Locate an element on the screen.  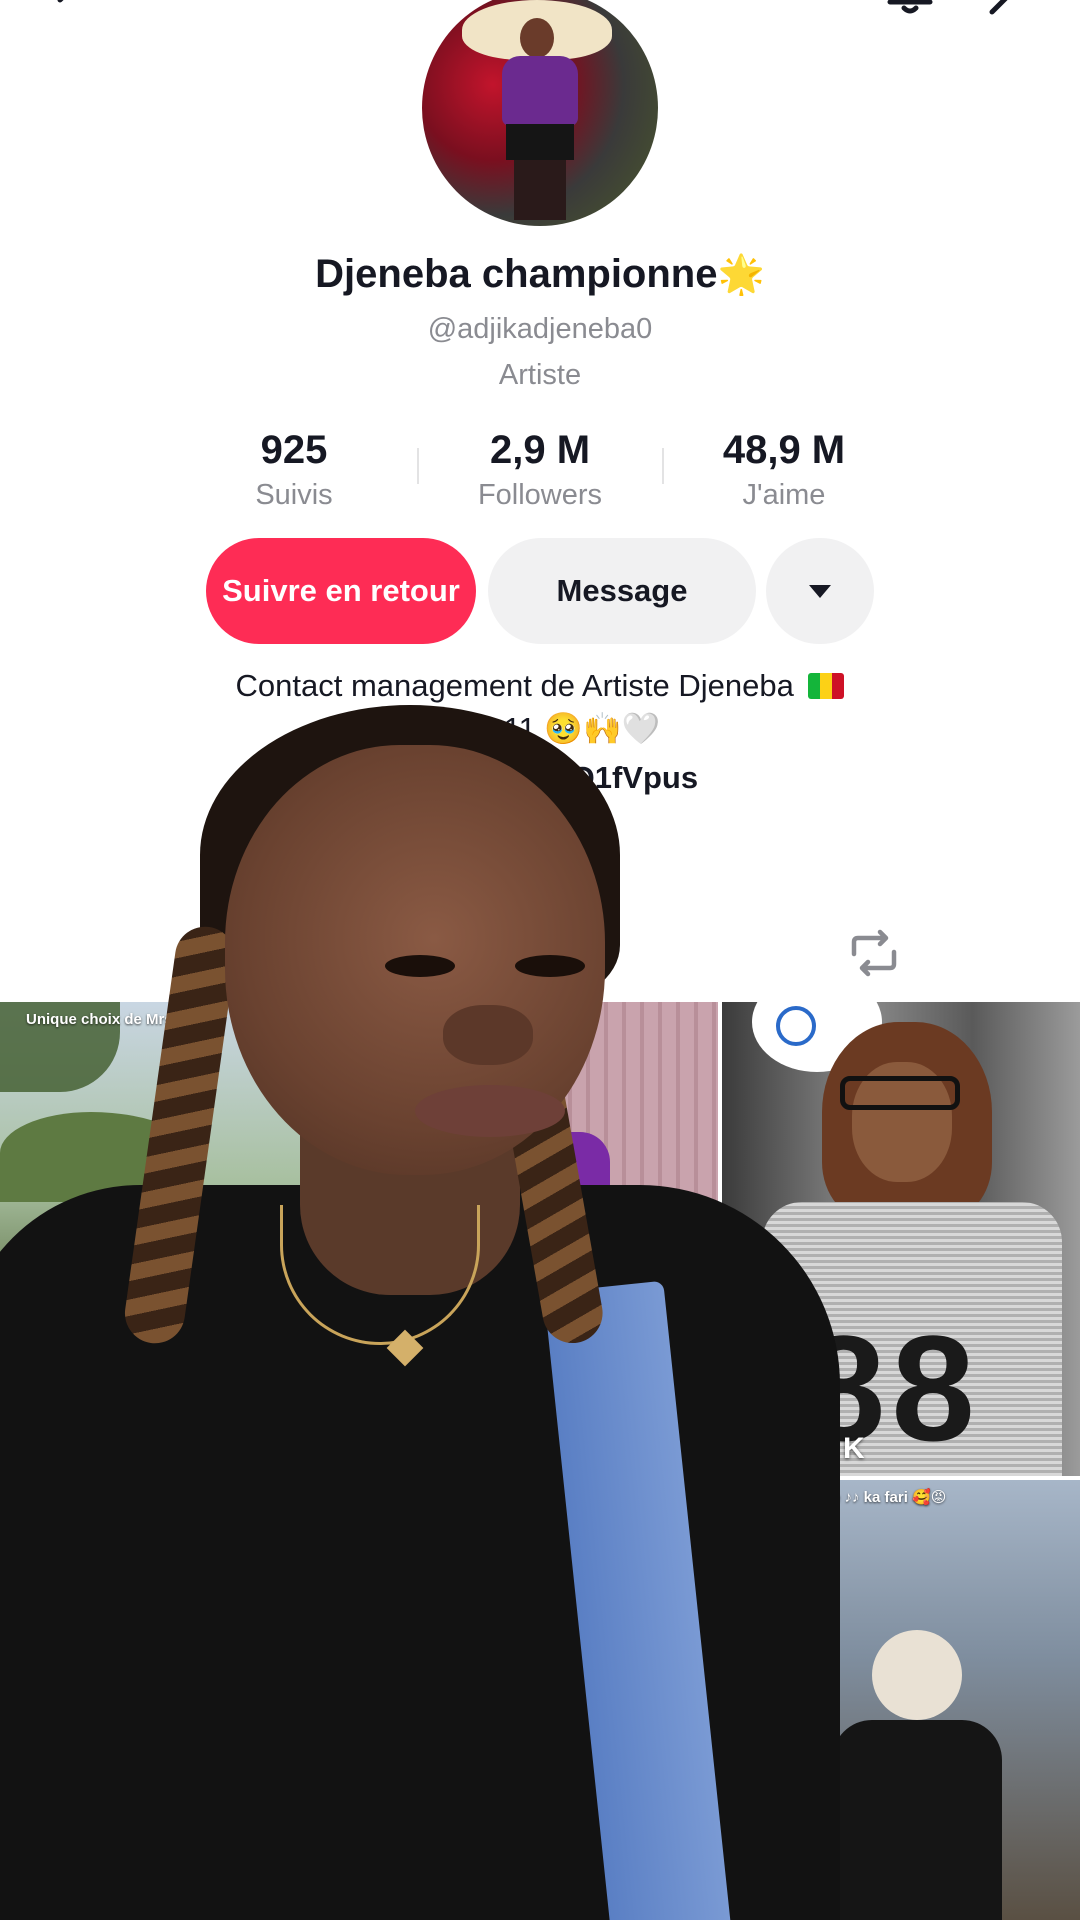
display-name: Djeneba championne🌟 is located at coordinates (540, 274).